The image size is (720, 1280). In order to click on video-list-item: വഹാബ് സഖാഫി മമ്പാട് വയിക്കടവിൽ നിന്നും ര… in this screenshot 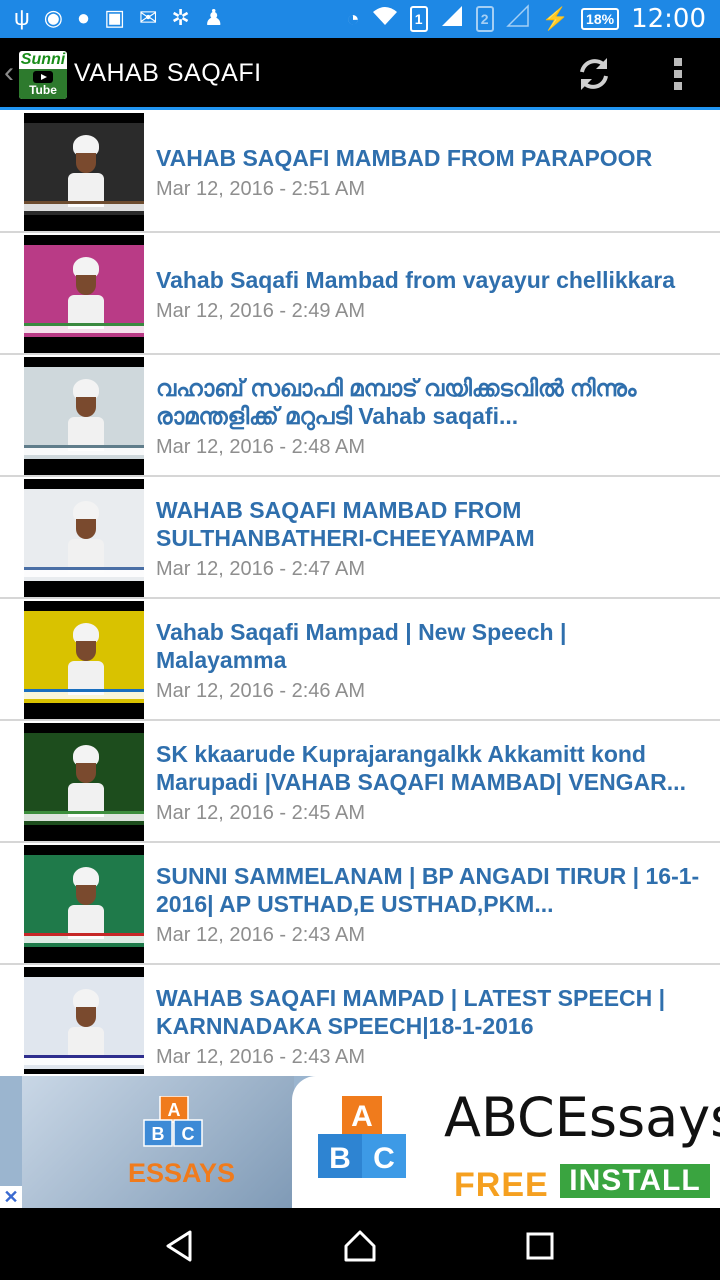, I will do `click(360, 416)`.